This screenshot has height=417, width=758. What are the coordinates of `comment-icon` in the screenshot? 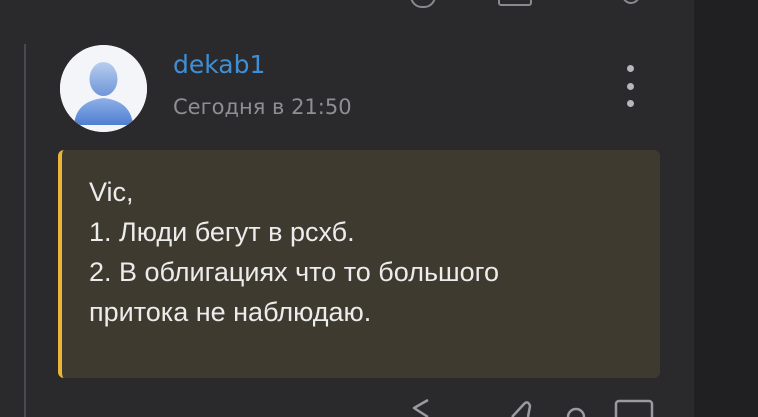 It's located at (610, 408).